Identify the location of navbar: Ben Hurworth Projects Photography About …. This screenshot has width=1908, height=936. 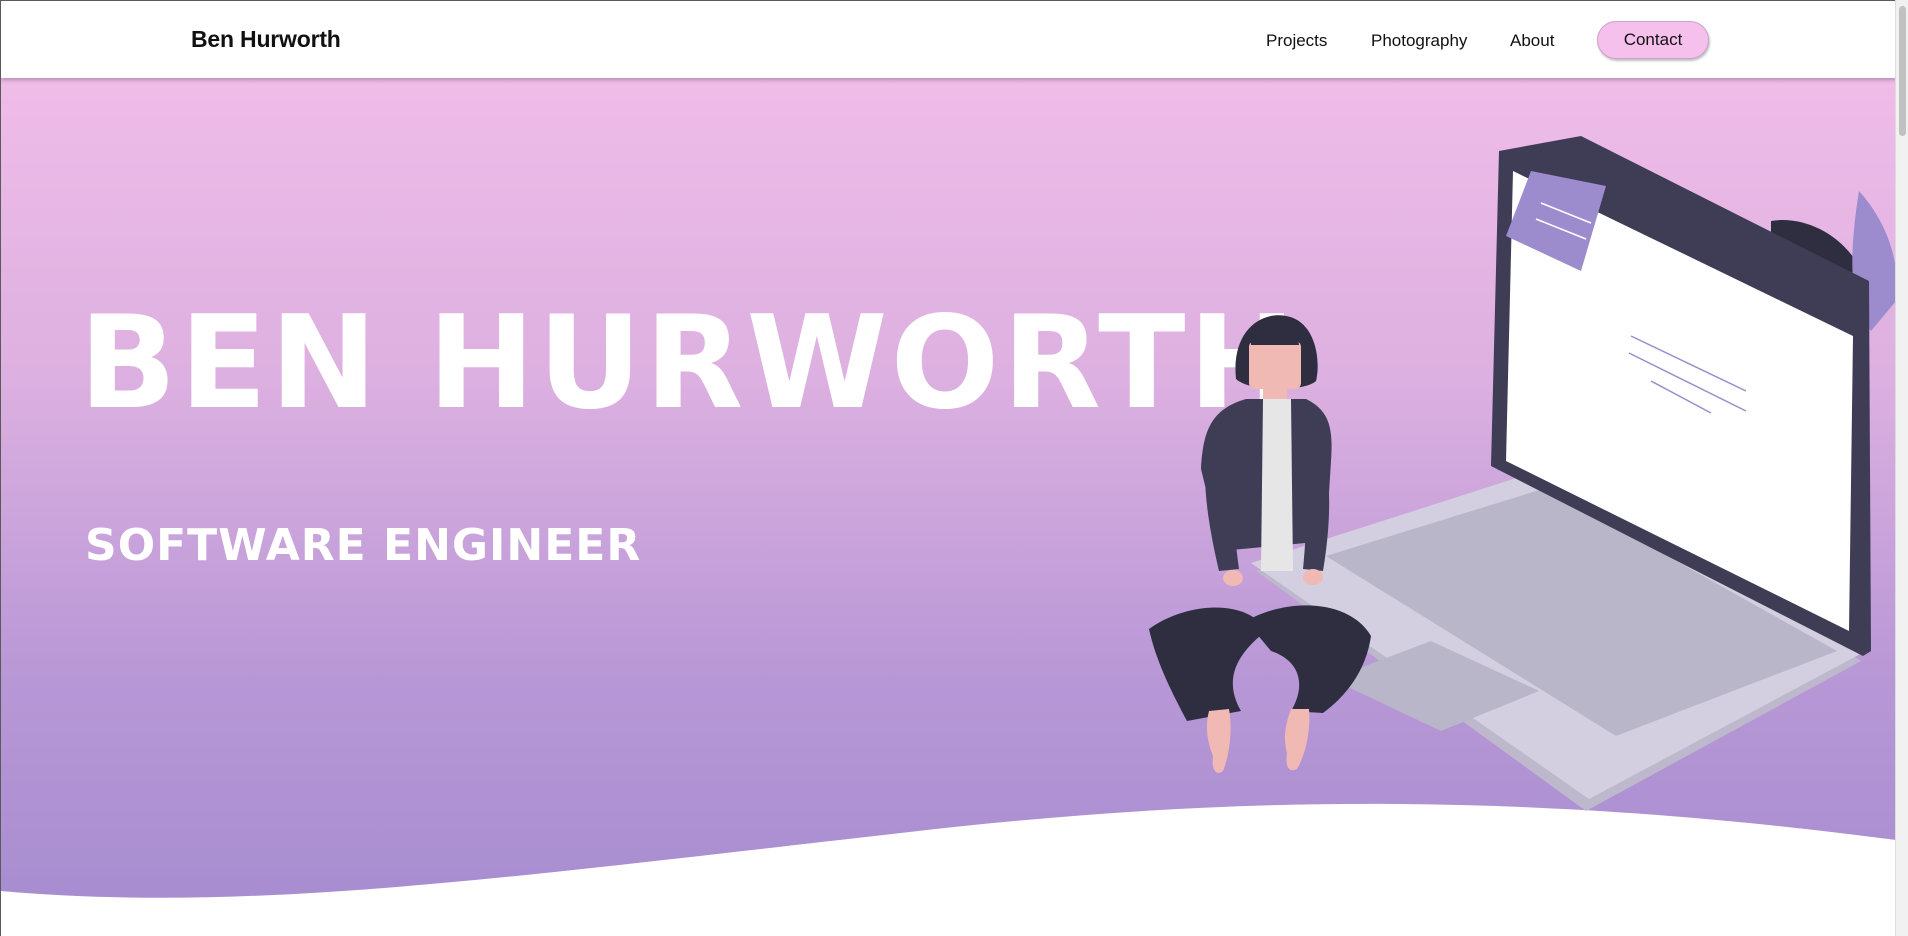
(948, 39).